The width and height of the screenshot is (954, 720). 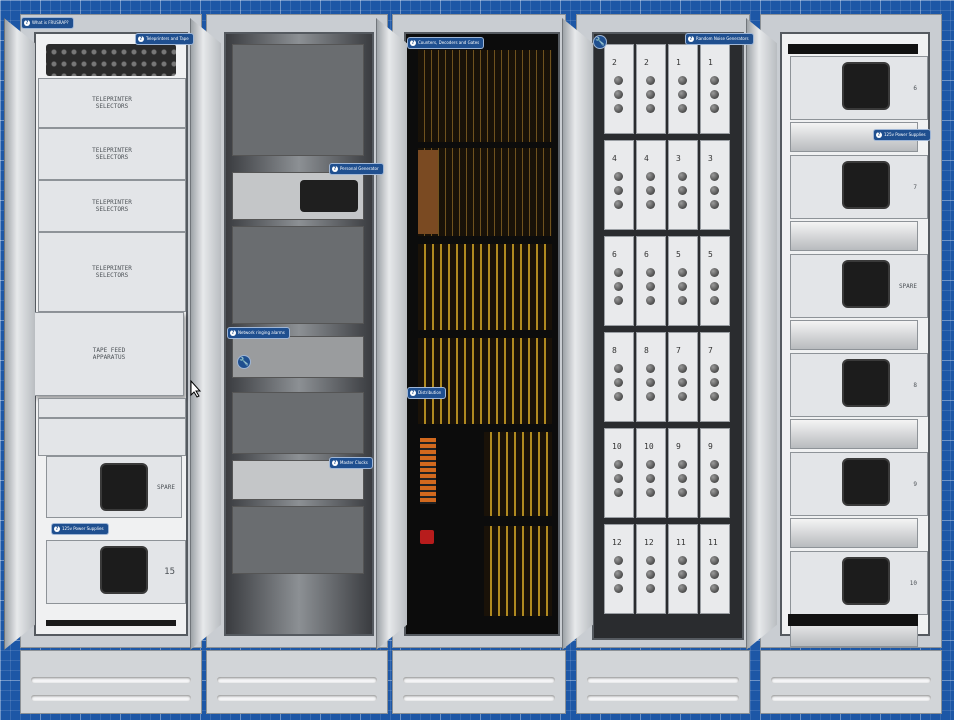 What do you see at coordinates (427, 393) in the screenshot?
I see `info-tag-distribution: ? Distribution` at bounding box center [427, 393].